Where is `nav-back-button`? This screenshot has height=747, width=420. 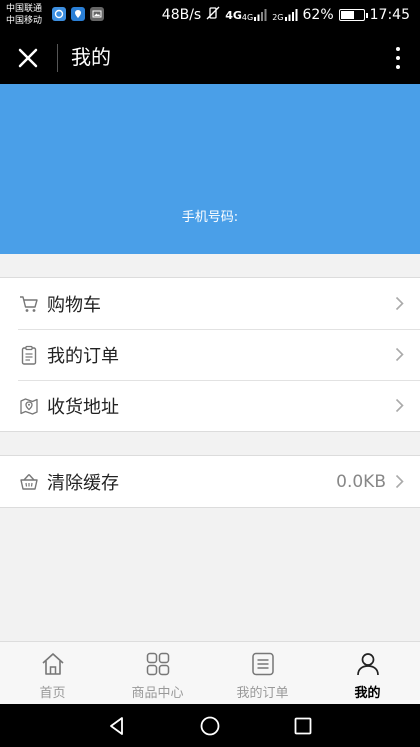
nav-back-button is located at coordinates (117, 726).